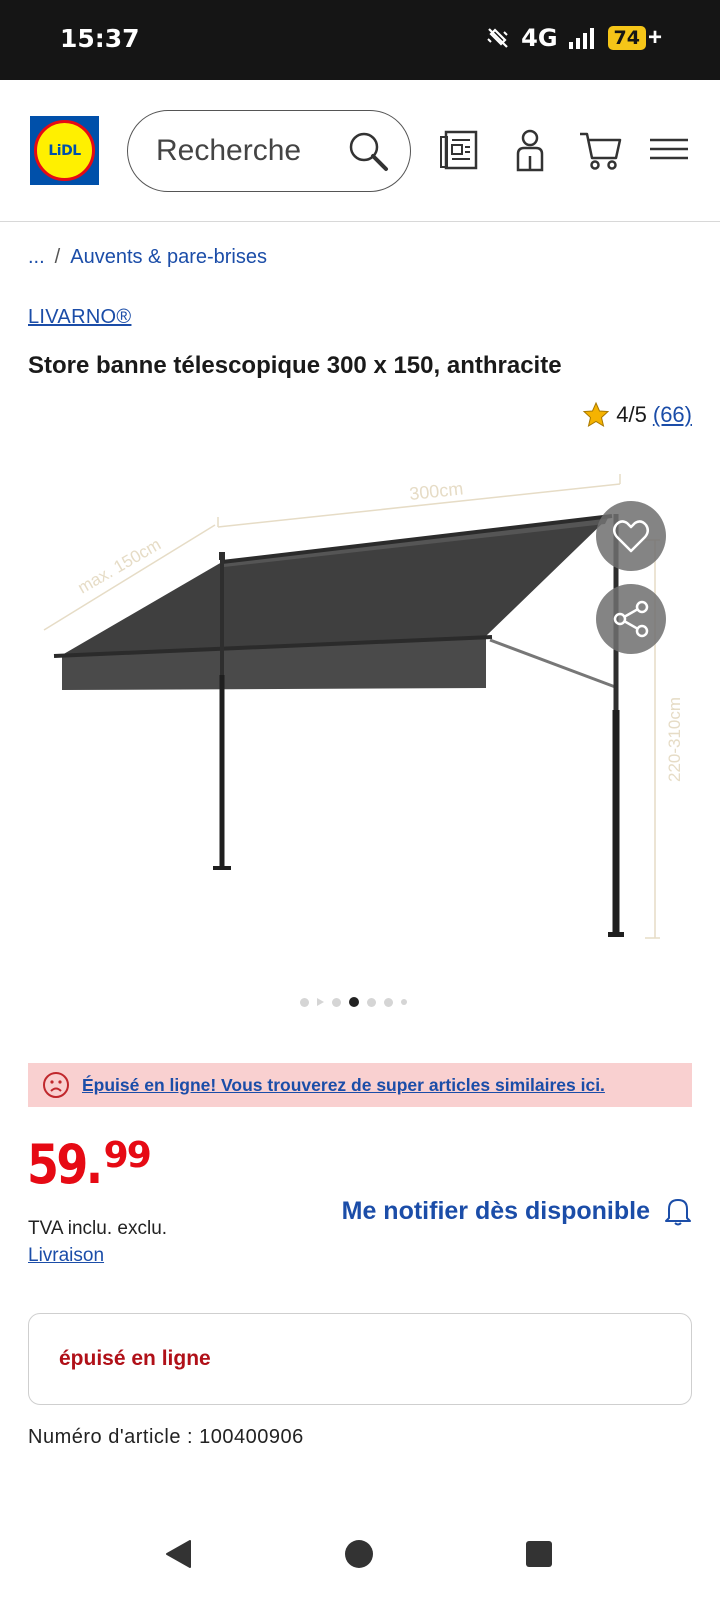 This screenshot has width=720, height=1600. I want to click on search-input: Recherche, so click(269, 151).